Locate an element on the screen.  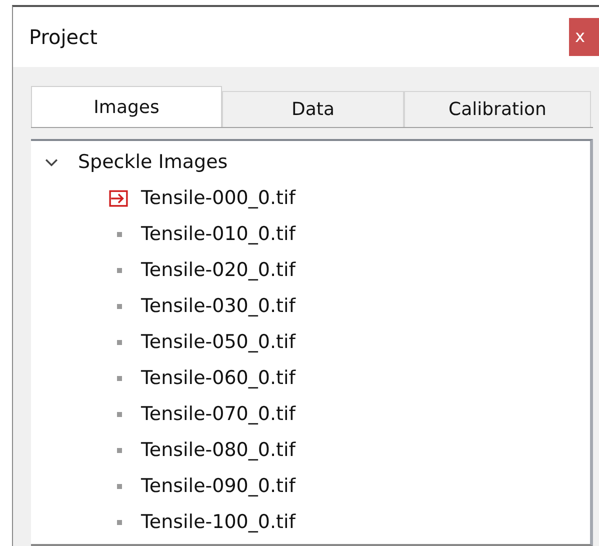
tab: Images is located at coordinates (126, 106).